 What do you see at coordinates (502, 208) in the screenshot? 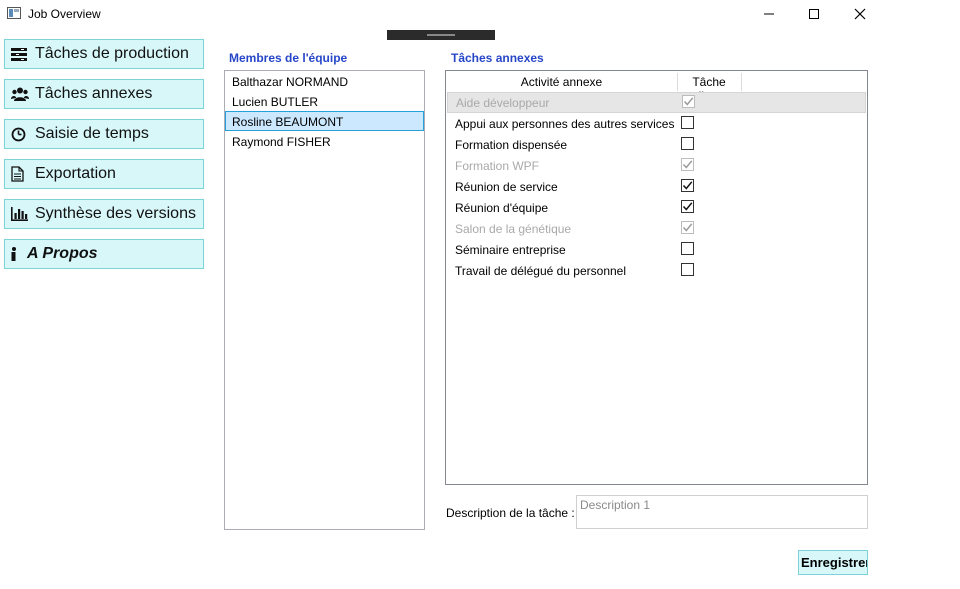
I see `task-name: Réunion d'équipe` at bounding box center [502, 208].